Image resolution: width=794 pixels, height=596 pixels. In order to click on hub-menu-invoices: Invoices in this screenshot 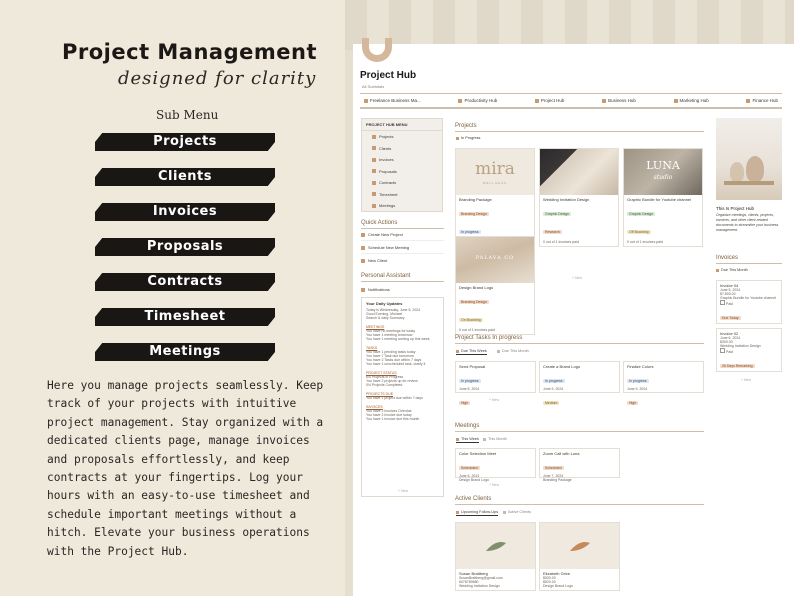, I will do `click(402, 160)`.